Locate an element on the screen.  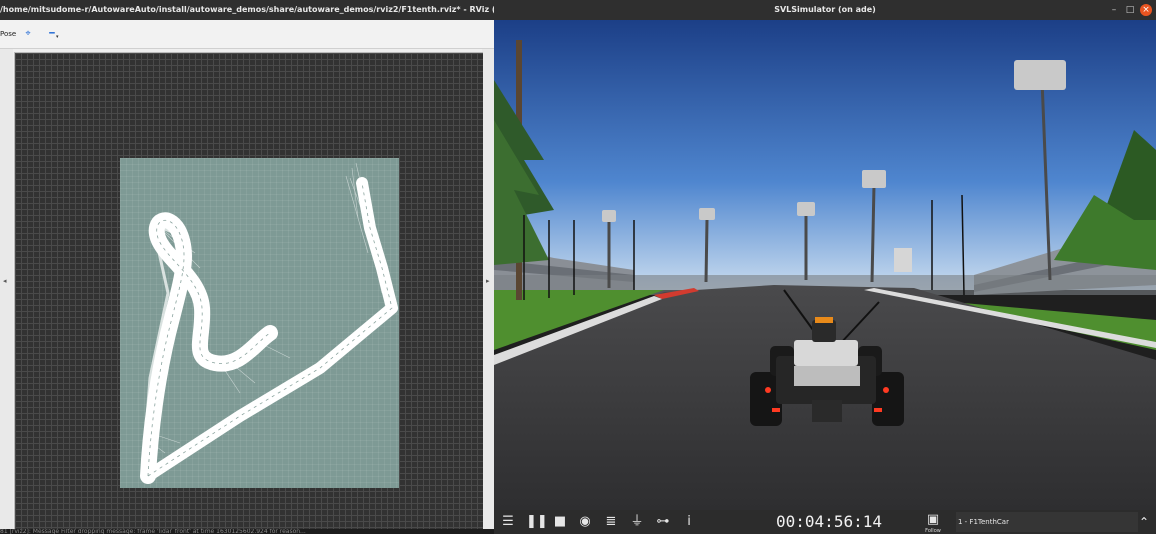
menu-icon: ☰ is located at coordinates (508, 522).